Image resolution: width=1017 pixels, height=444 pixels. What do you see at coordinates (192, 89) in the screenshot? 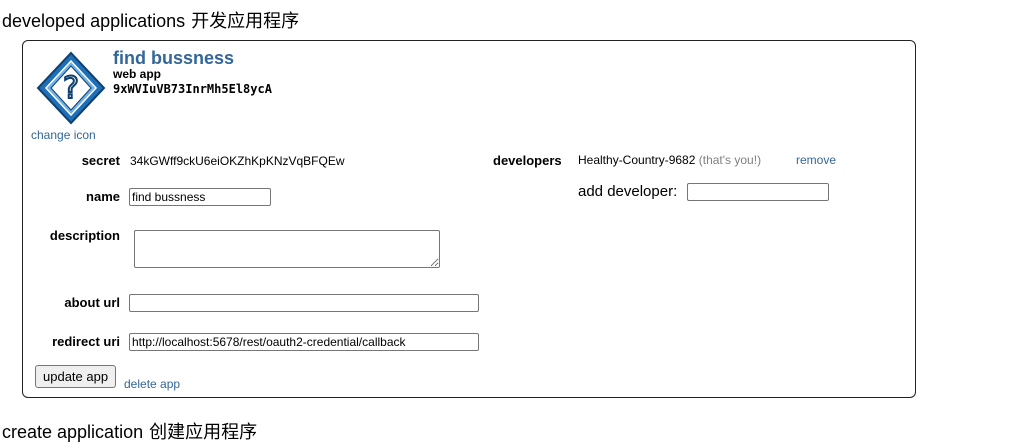
I see `app-client-id: 9xWVIuVB73InrMh5El8ycA` at bounding box center [192, 89].